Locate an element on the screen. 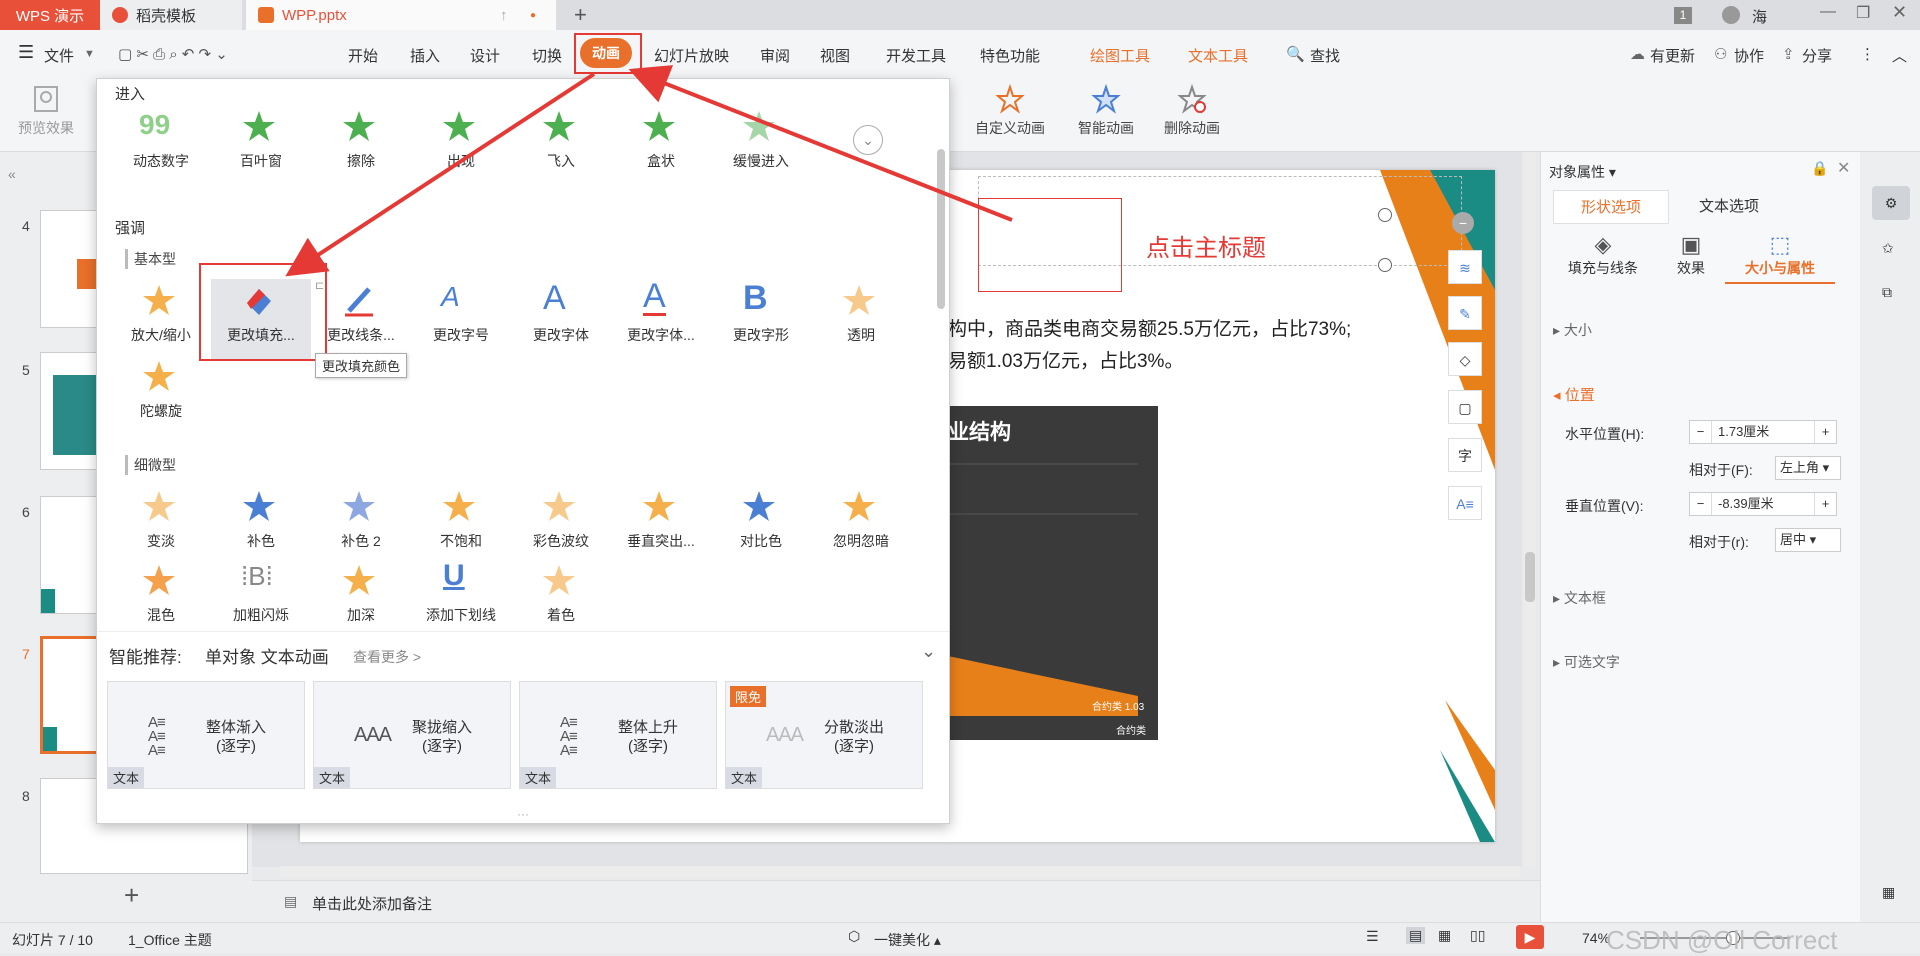  quick-access-icons: ▢ ✂ ⎙ ⌕ ↶ ↷ ⌄ is located at coordinates (173, 54).